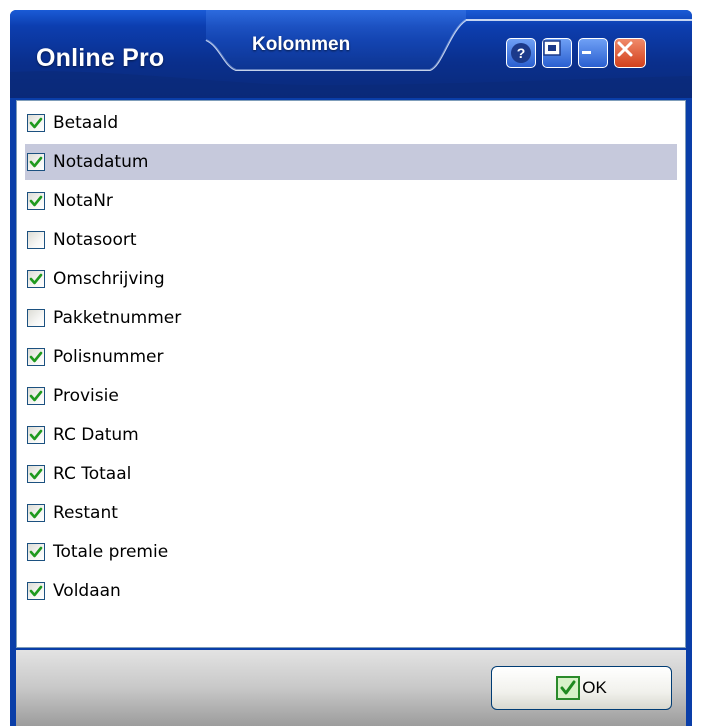  Describe the element at coordinates (351, 591) in the screenshot. I see `column-item: Voldaan` at that location.